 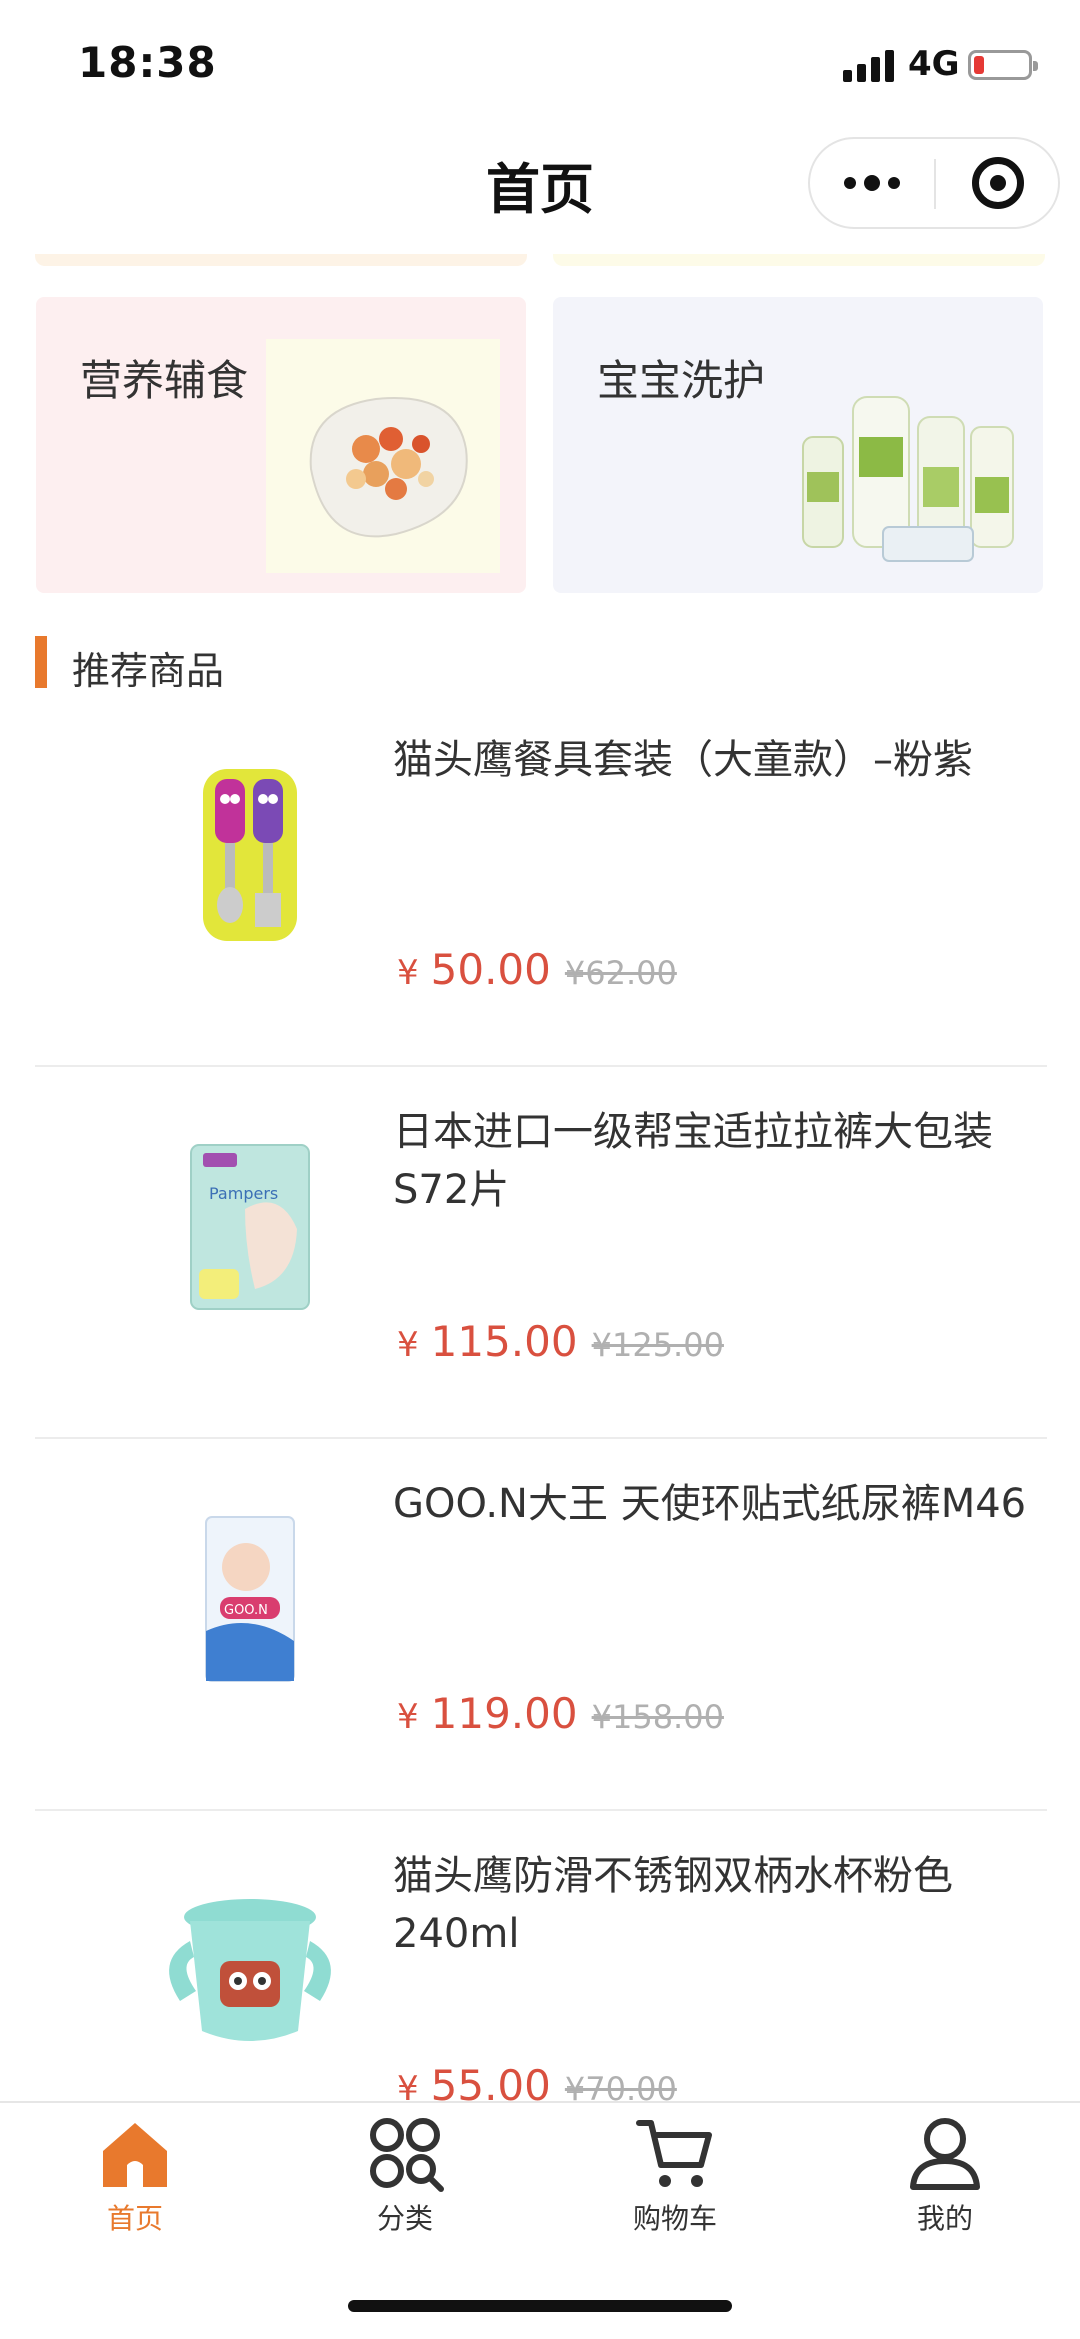 I want to click on product-name: 猫头鹰防滑不锈钢双柄水杯粉色240ml, so click(x=673, y=1905).